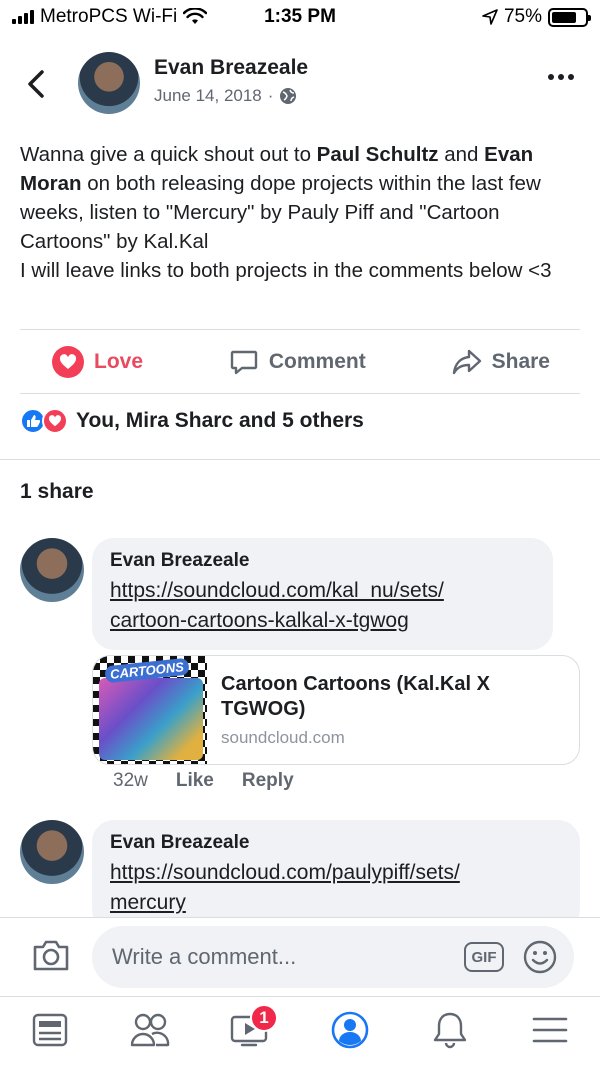  Describe the element at coordinates (484, 957) in the screenshot. I see `gif-button: GIF` at that location.